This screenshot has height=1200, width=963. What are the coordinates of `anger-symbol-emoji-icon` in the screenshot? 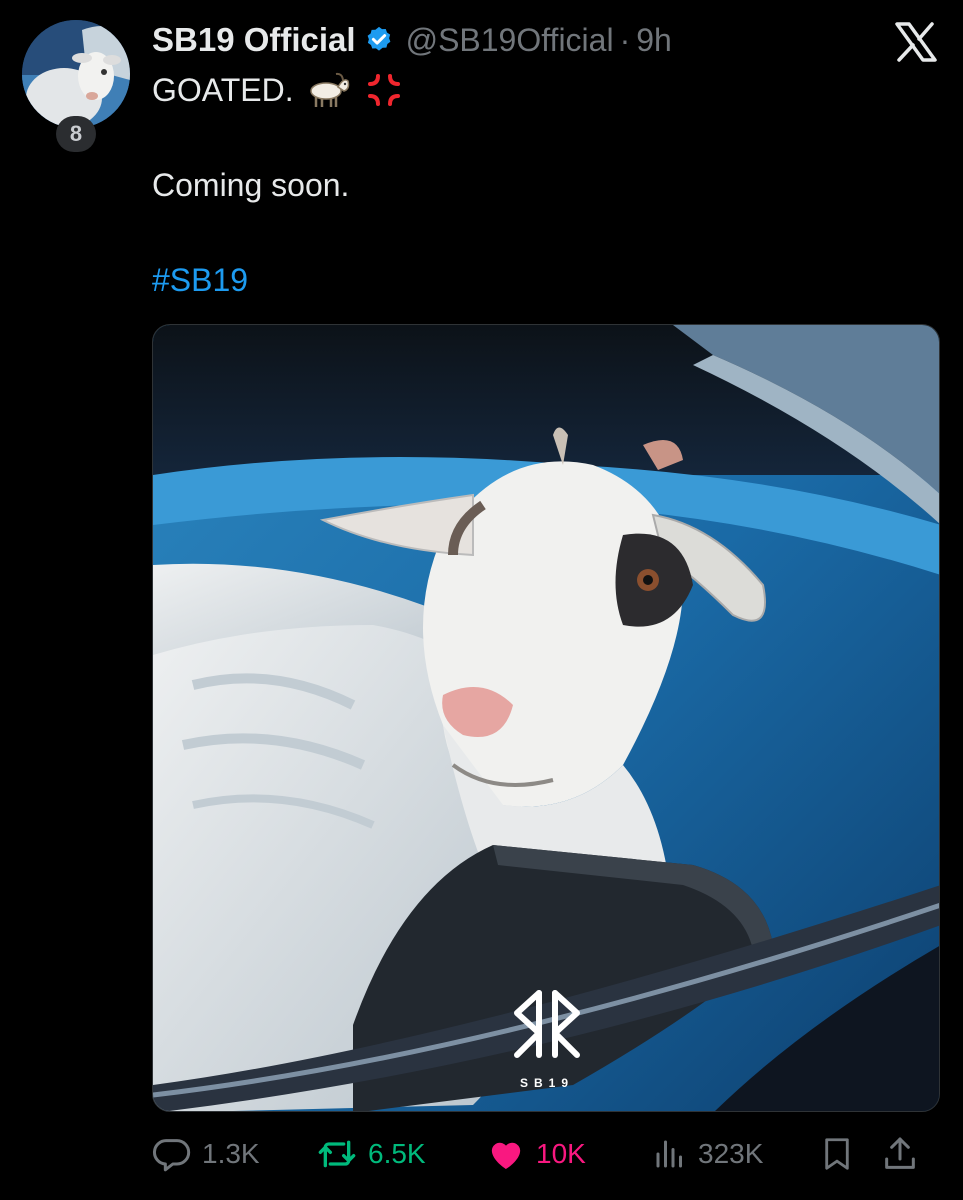 It's located at (384, 90).